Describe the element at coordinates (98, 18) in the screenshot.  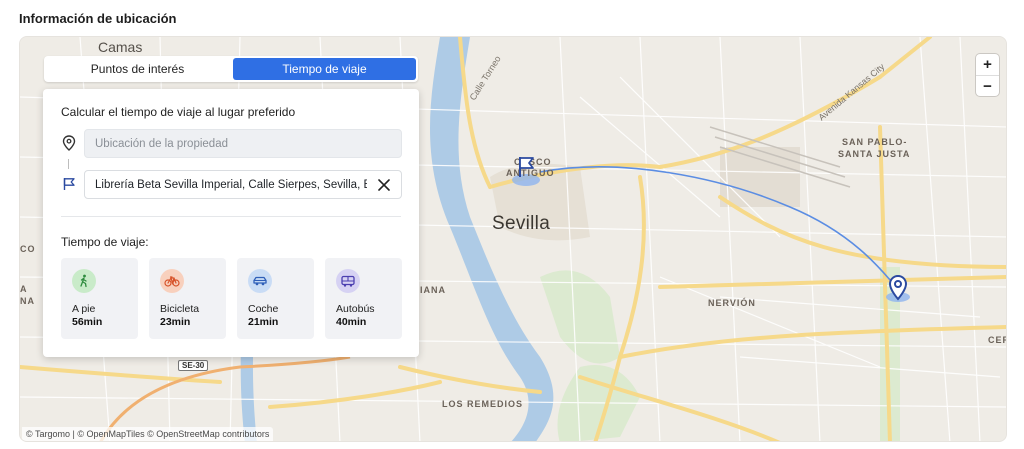
I see `section-title: Información de ubicación` at that location.